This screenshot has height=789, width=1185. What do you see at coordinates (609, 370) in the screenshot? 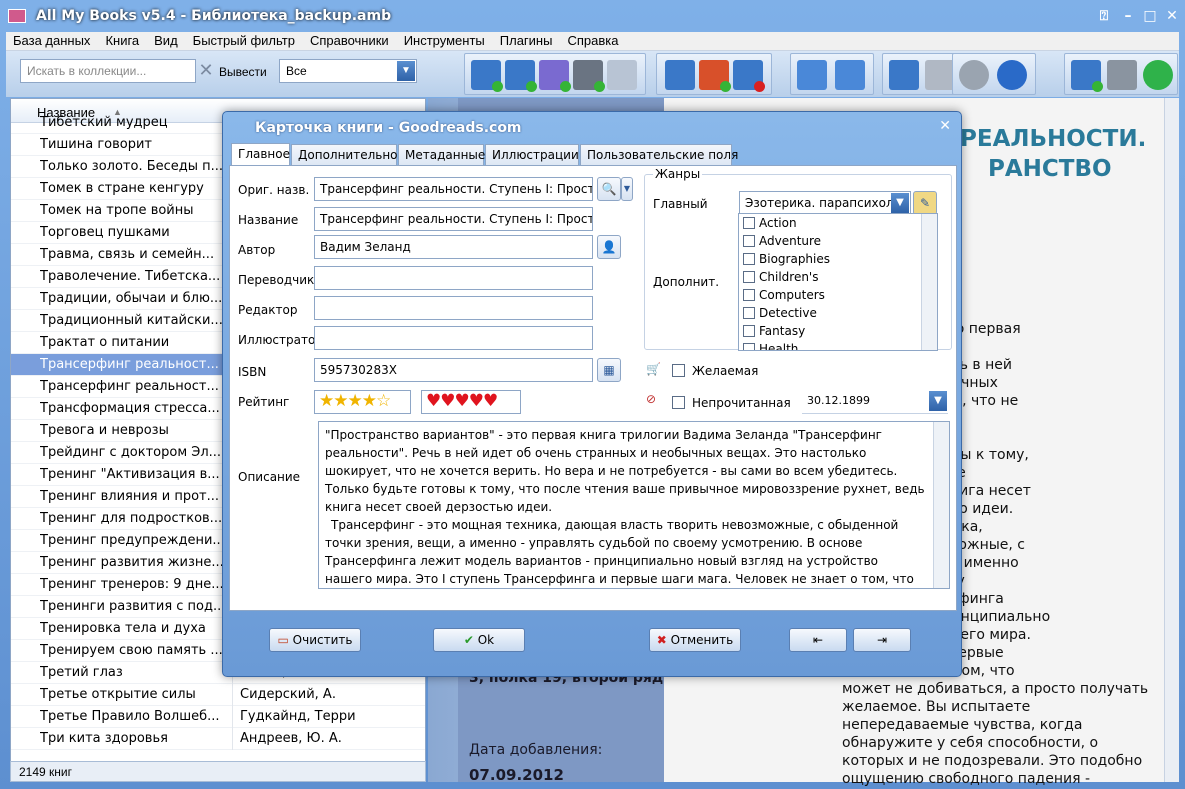
I see `isbn-lookup-icon: ▦` at bounding box center [609, 370].